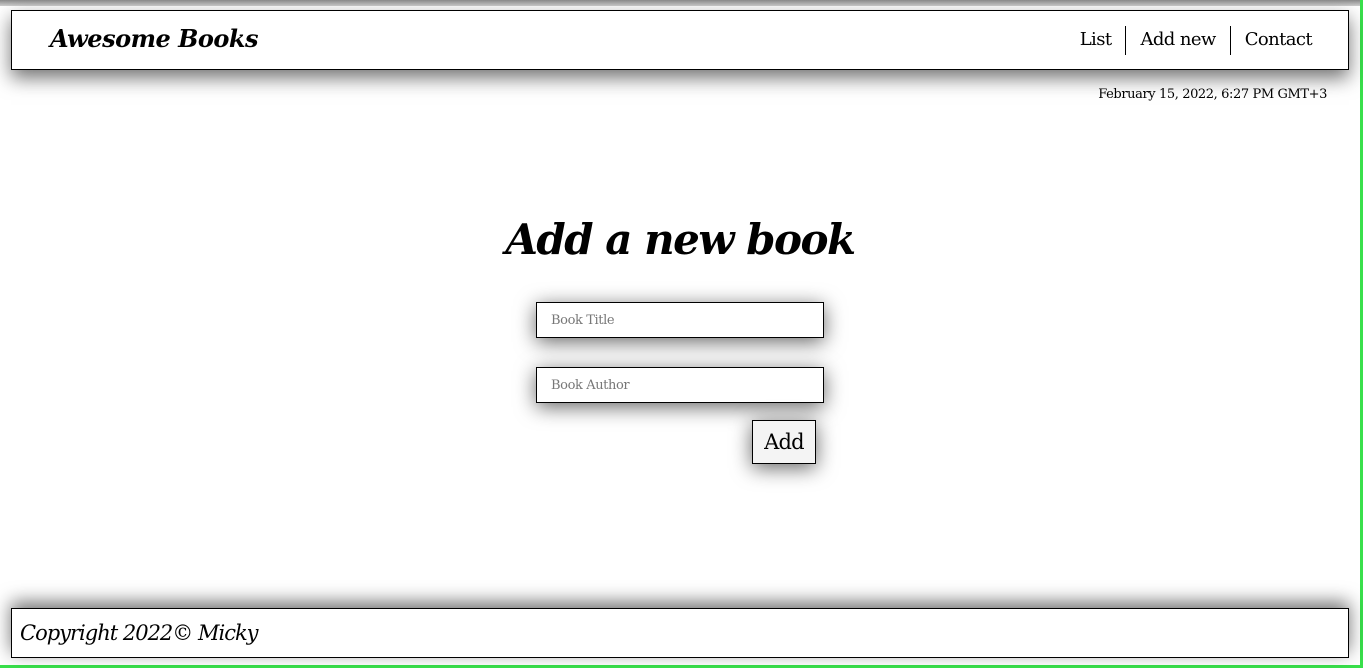 This screenshot has height=668, width=1363. I want to click on book-title-input, so click(680, 320).